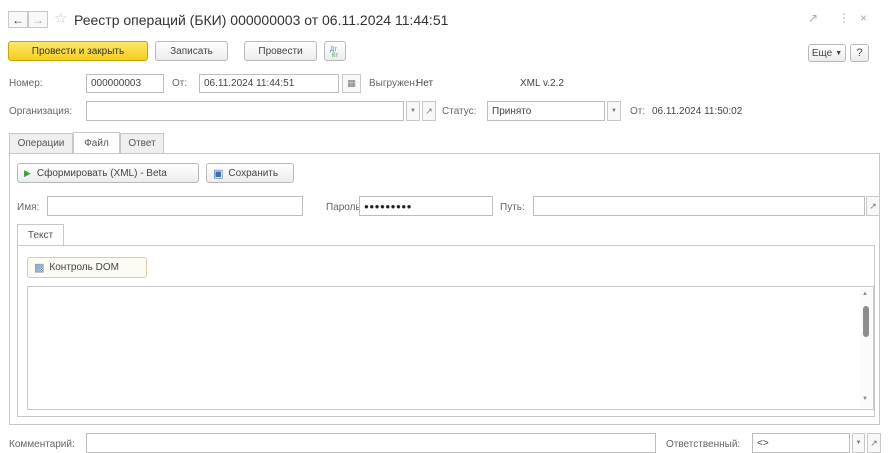 This screenshot has width=888, height=453. What do you see at coordinates (269, 83) in the screenshot?
I see `date-field: 06.11.2024 11:44:51` at bounding box center [269, 83].